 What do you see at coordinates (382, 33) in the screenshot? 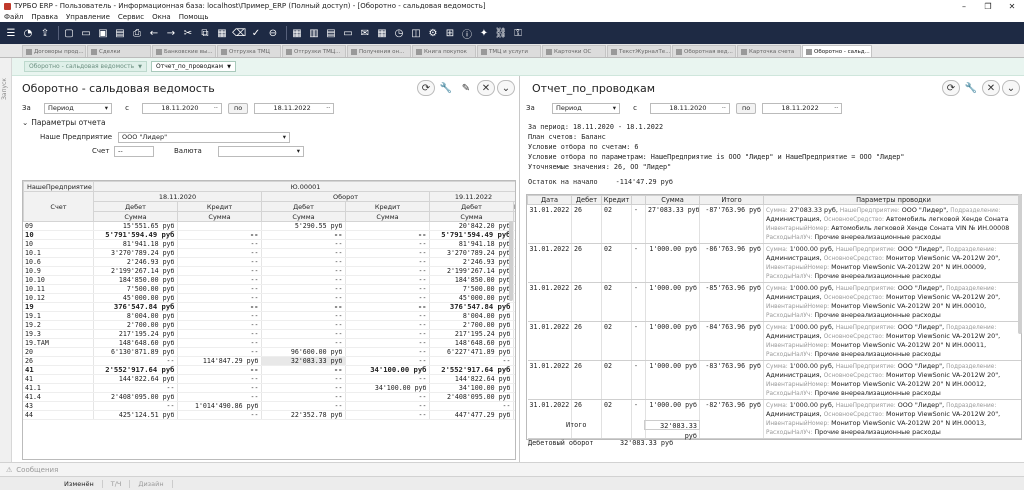
I see `calendar-icon: ▦` at bounding box center [382, 33].